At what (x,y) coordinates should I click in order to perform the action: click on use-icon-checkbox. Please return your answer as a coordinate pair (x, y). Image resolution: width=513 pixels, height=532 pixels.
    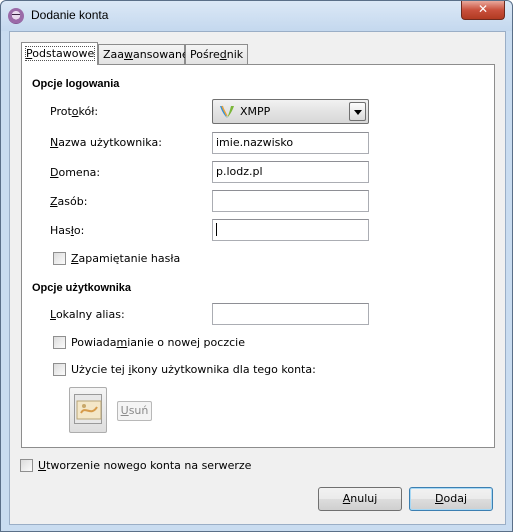
    Looking at the image, I should click on (59, 369).